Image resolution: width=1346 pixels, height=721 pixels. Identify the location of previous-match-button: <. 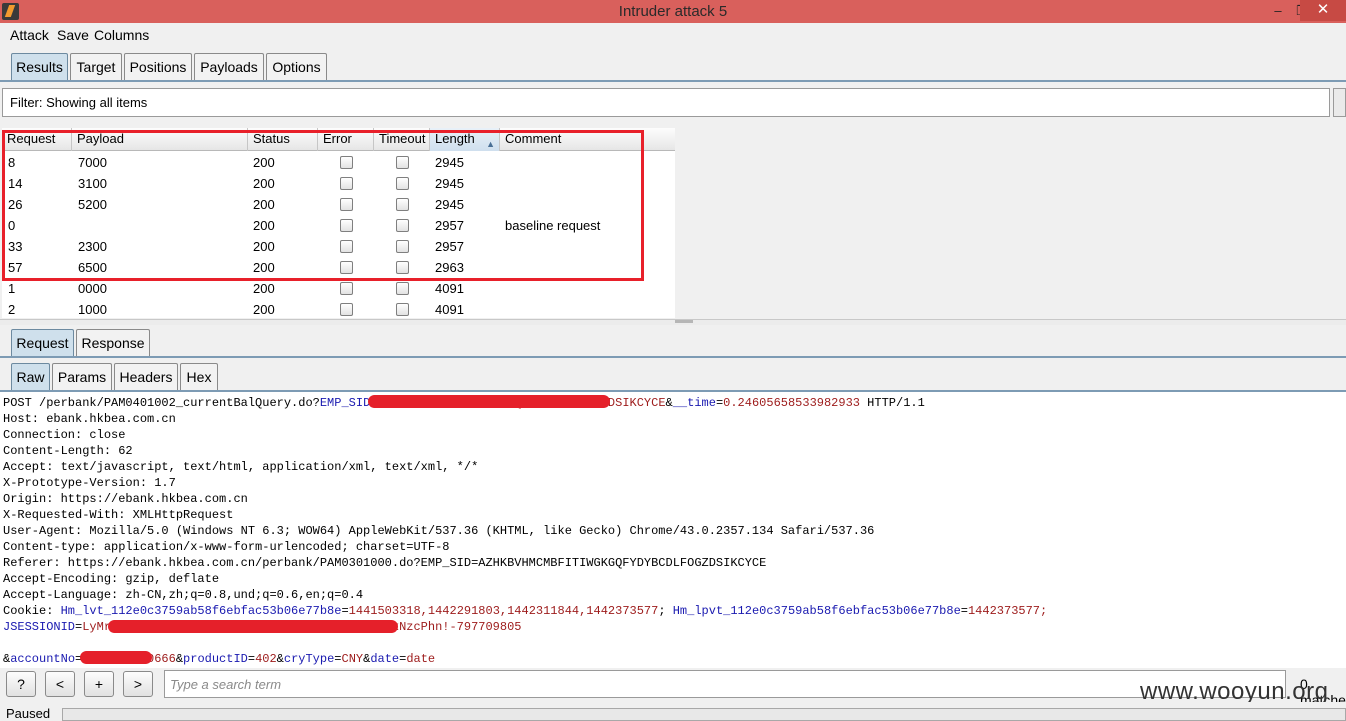
(60, 684).